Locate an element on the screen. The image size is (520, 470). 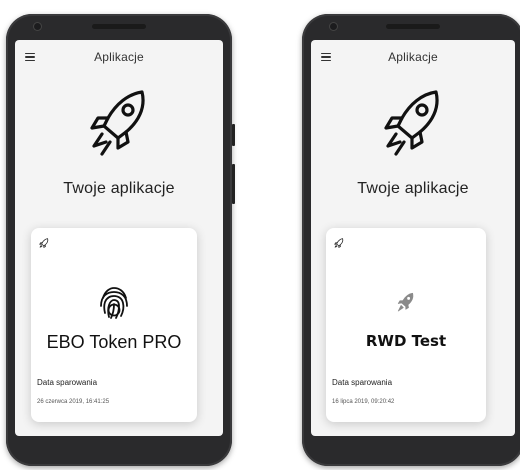
pairing-date-value: 26 czerwca 2019, 16:41:25 is located at coordinates (73, 402).